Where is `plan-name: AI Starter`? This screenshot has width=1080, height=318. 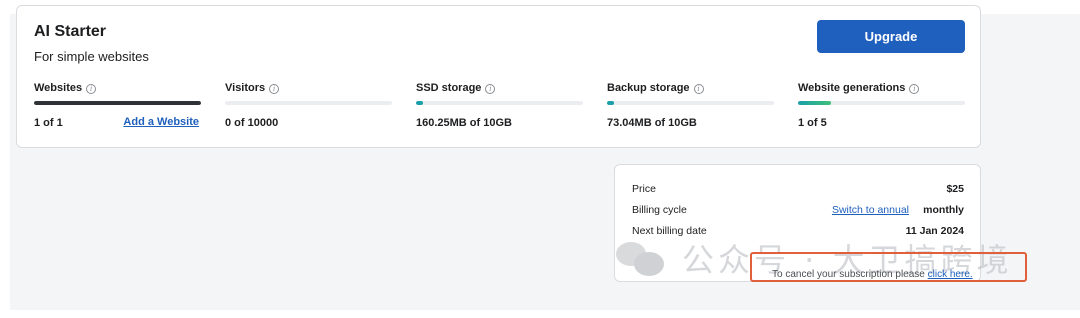 plan-name: AI Starter is located at coordinates (70, 31).